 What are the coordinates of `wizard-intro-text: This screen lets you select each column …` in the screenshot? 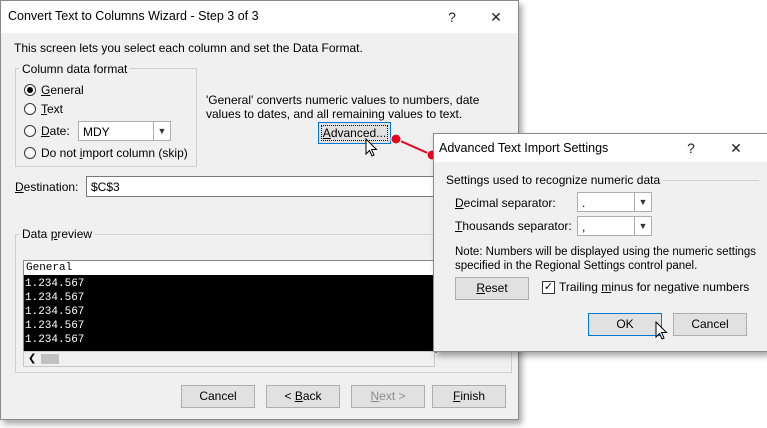 It's located at (188, 48).